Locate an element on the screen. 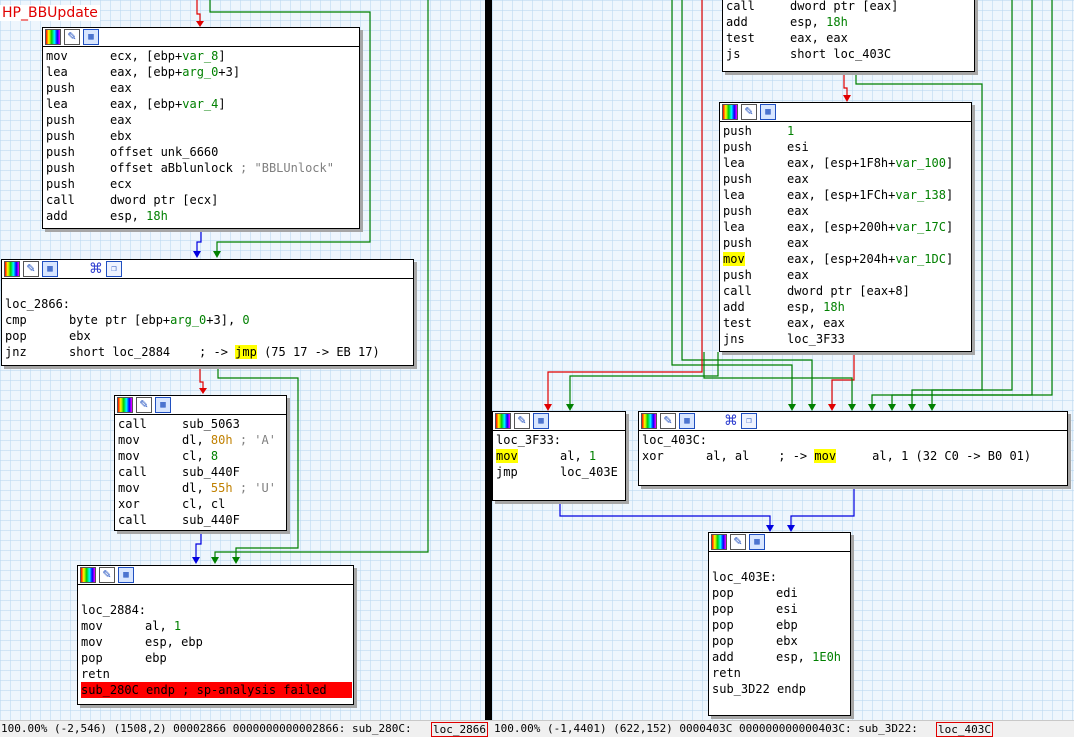 The width and height of the screenshot is (1074, 737). operands: offset unk_6660 is located at coordinates (164, 152).